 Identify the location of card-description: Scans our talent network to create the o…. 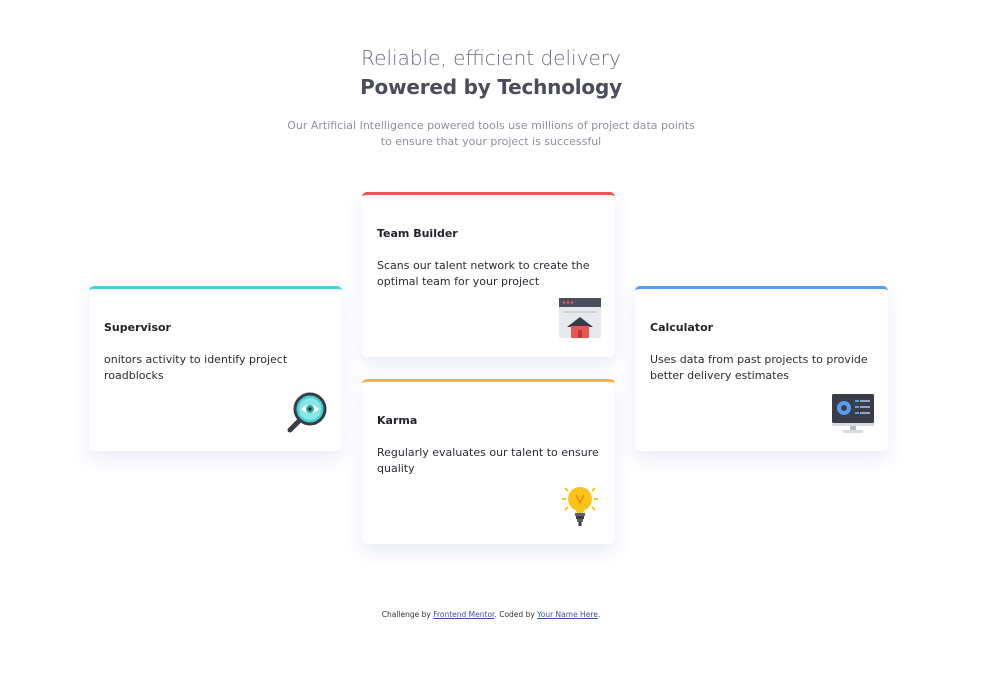
(483, 273).